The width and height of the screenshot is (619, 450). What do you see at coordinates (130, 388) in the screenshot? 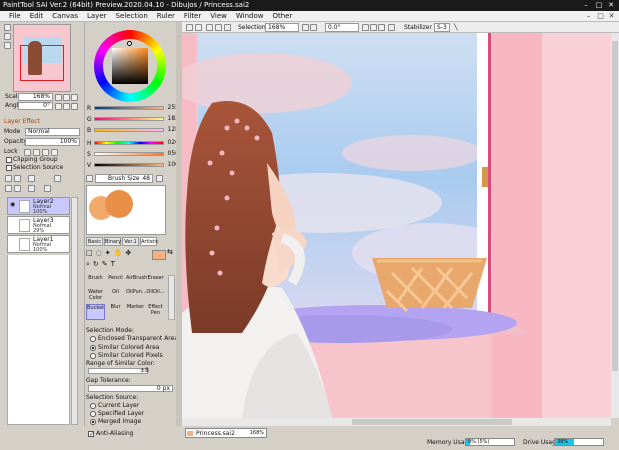
I see `gap-tolerance-input: 0 px` at bounding box center [130, 388].